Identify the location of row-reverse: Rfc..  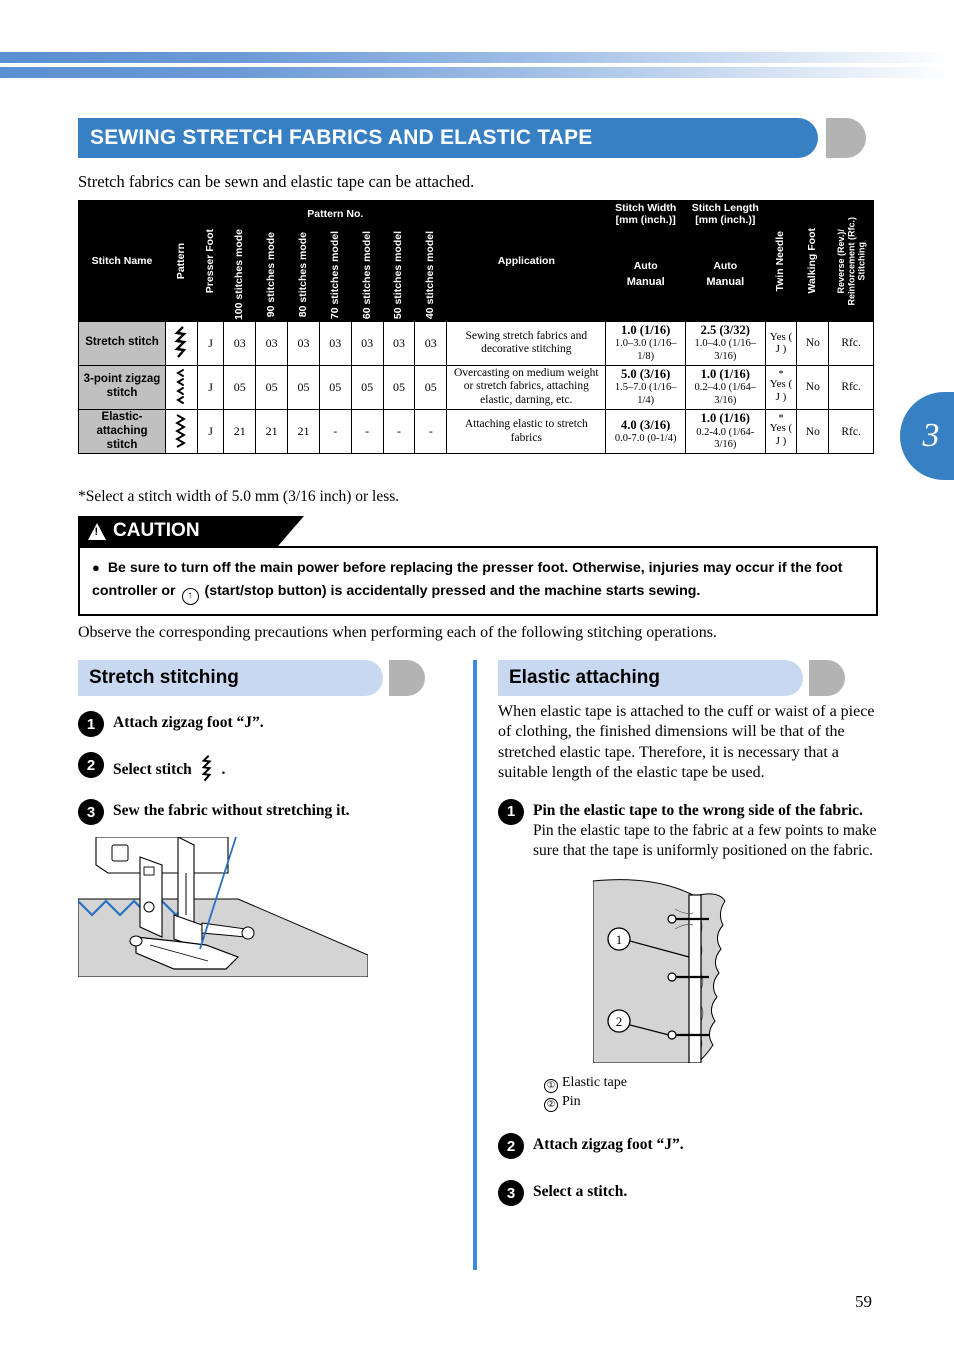
(851, 387).